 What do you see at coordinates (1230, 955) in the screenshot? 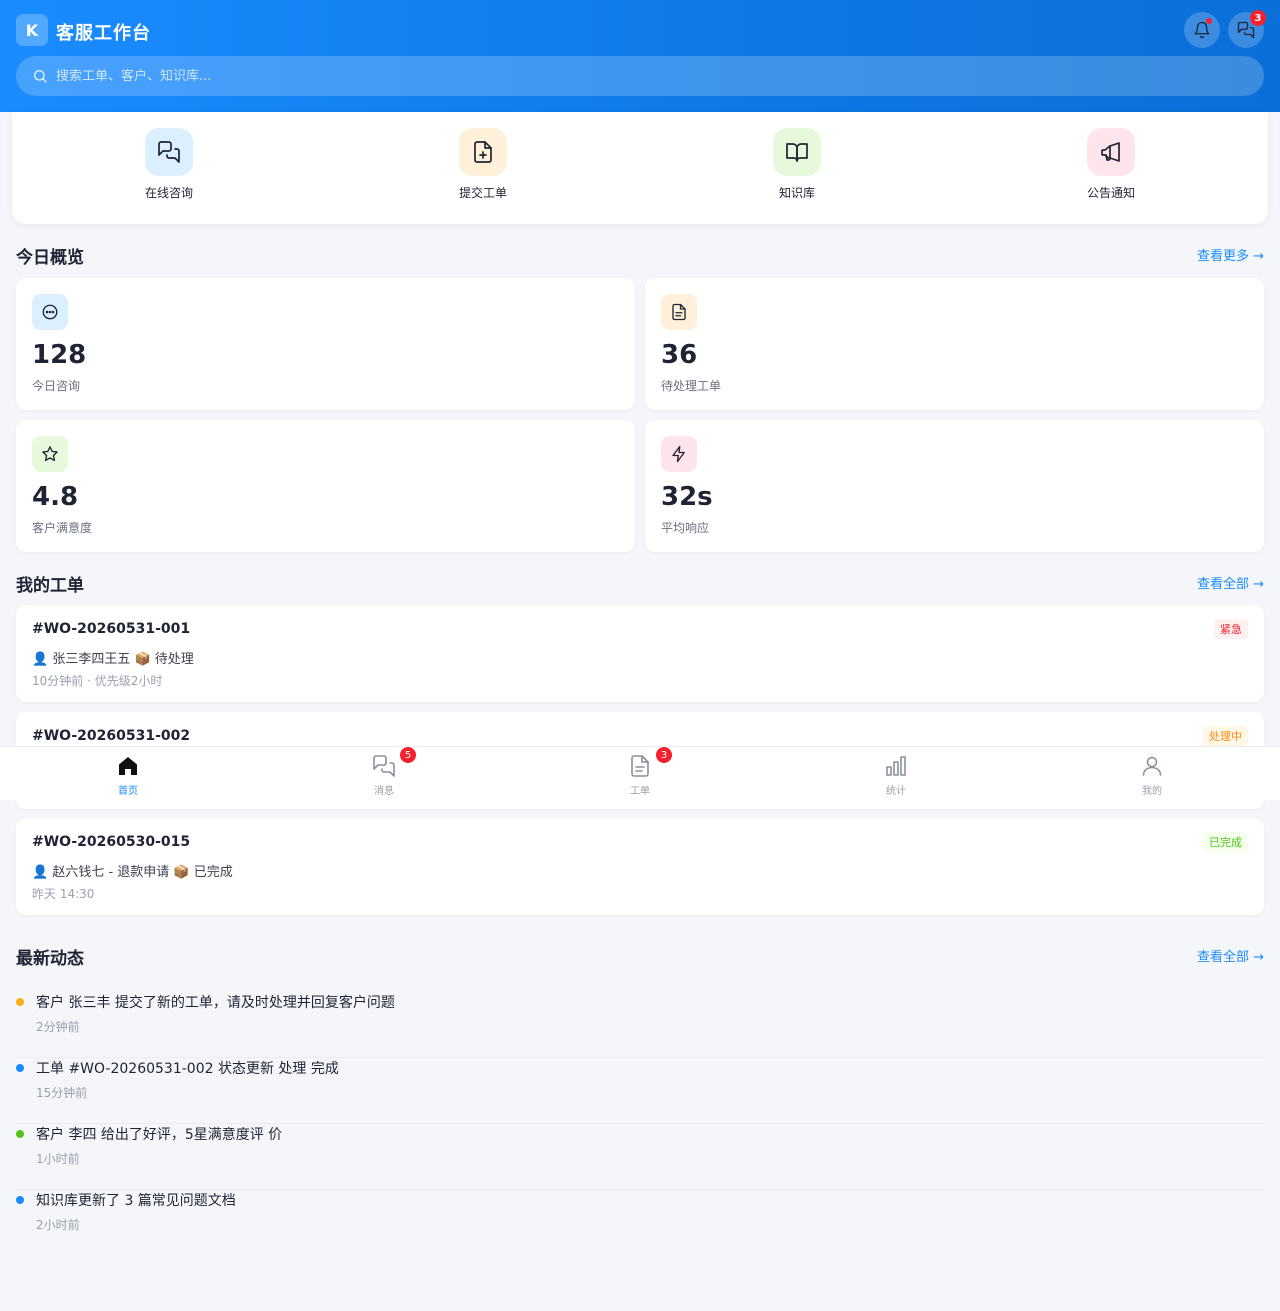
I see `activity-more-link: 查看全部 →` at bounding box center [1230, 955].